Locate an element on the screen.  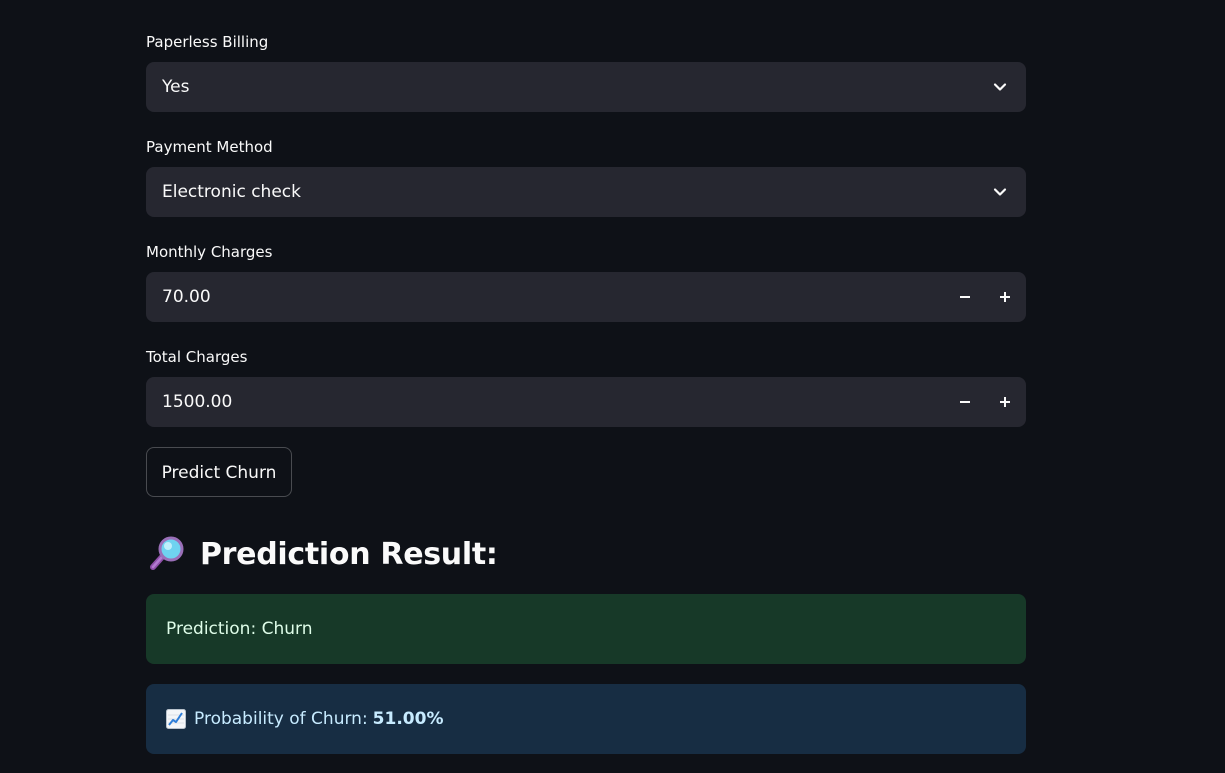
probability-label: Probability of Churn: is located at coordinates (281, 719).